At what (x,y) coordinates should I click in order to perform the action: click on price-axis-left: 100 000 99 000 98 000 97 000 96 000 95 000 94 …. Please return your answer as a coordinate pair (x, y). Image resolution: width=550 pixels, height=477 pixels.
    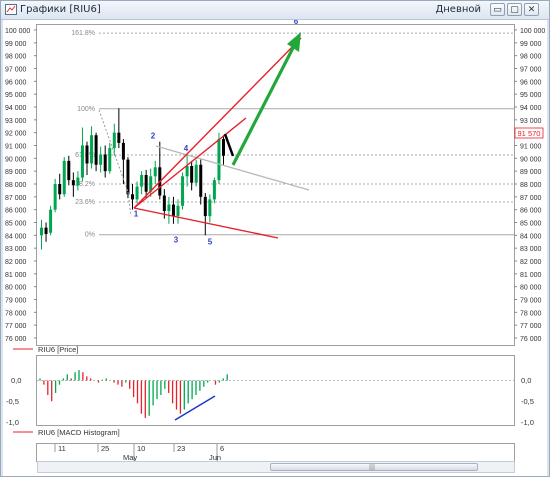
    Looking at the image, I should click on (21, 185).